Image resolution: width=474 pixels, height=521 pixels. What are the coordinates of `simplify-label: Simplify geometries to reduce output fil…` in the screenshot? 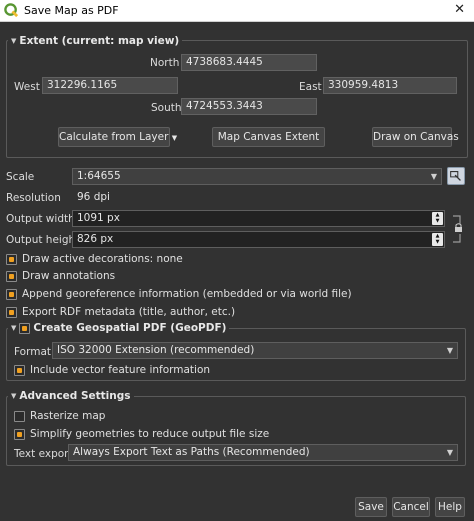 It's located at (150, 434).